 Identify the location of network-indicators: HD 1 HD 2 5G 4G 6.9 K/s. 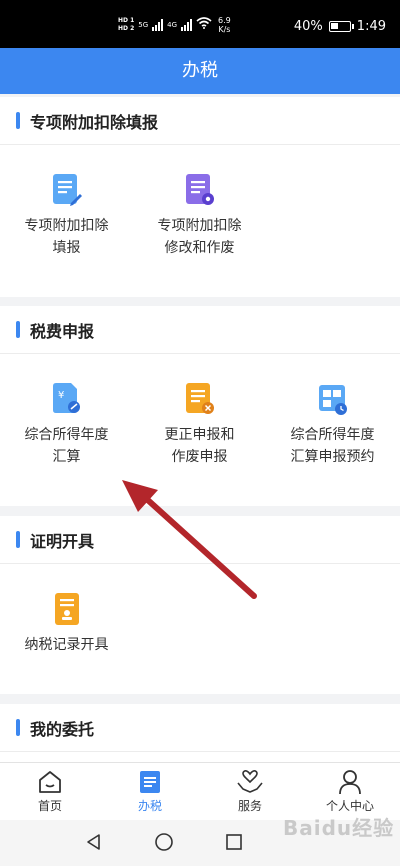
(174, 25).